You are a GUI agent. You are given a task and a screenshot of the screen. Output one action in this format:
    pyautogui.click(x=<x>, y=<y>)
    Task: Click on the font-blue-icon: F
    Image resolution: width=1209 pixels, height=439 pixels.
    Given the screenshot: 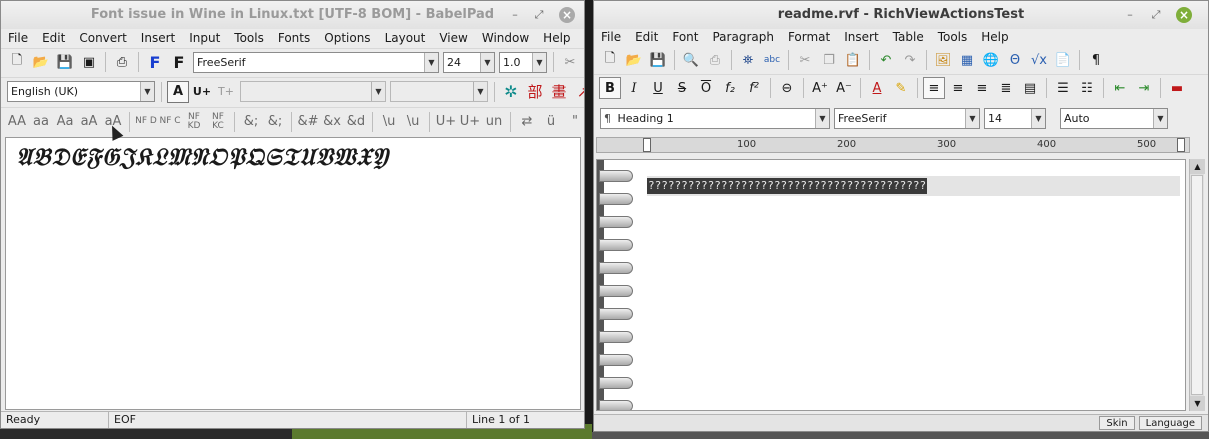 What is the action you would take?
    pyautogui.click(x=155, y=62)
    